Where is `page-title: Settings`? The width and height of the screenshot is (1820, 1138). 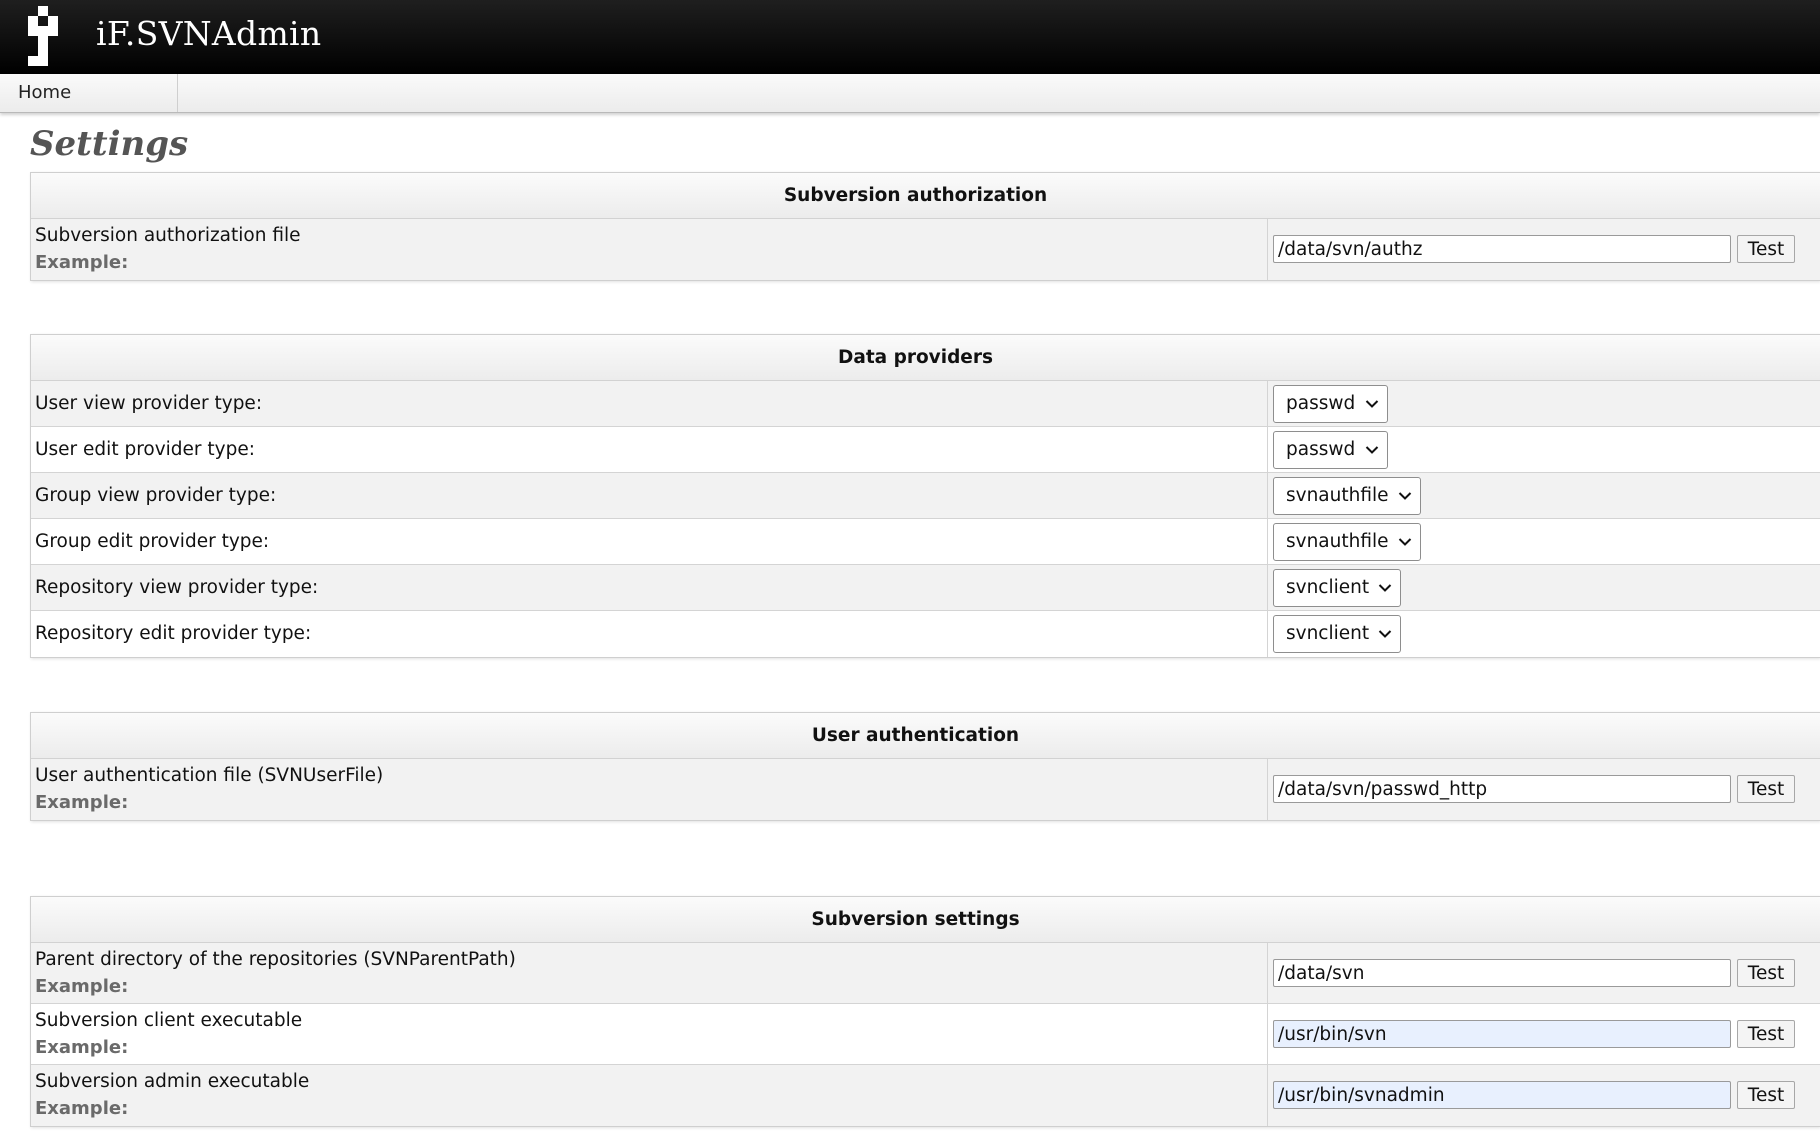 page-title: Settings is located at coordinates (109, 144).